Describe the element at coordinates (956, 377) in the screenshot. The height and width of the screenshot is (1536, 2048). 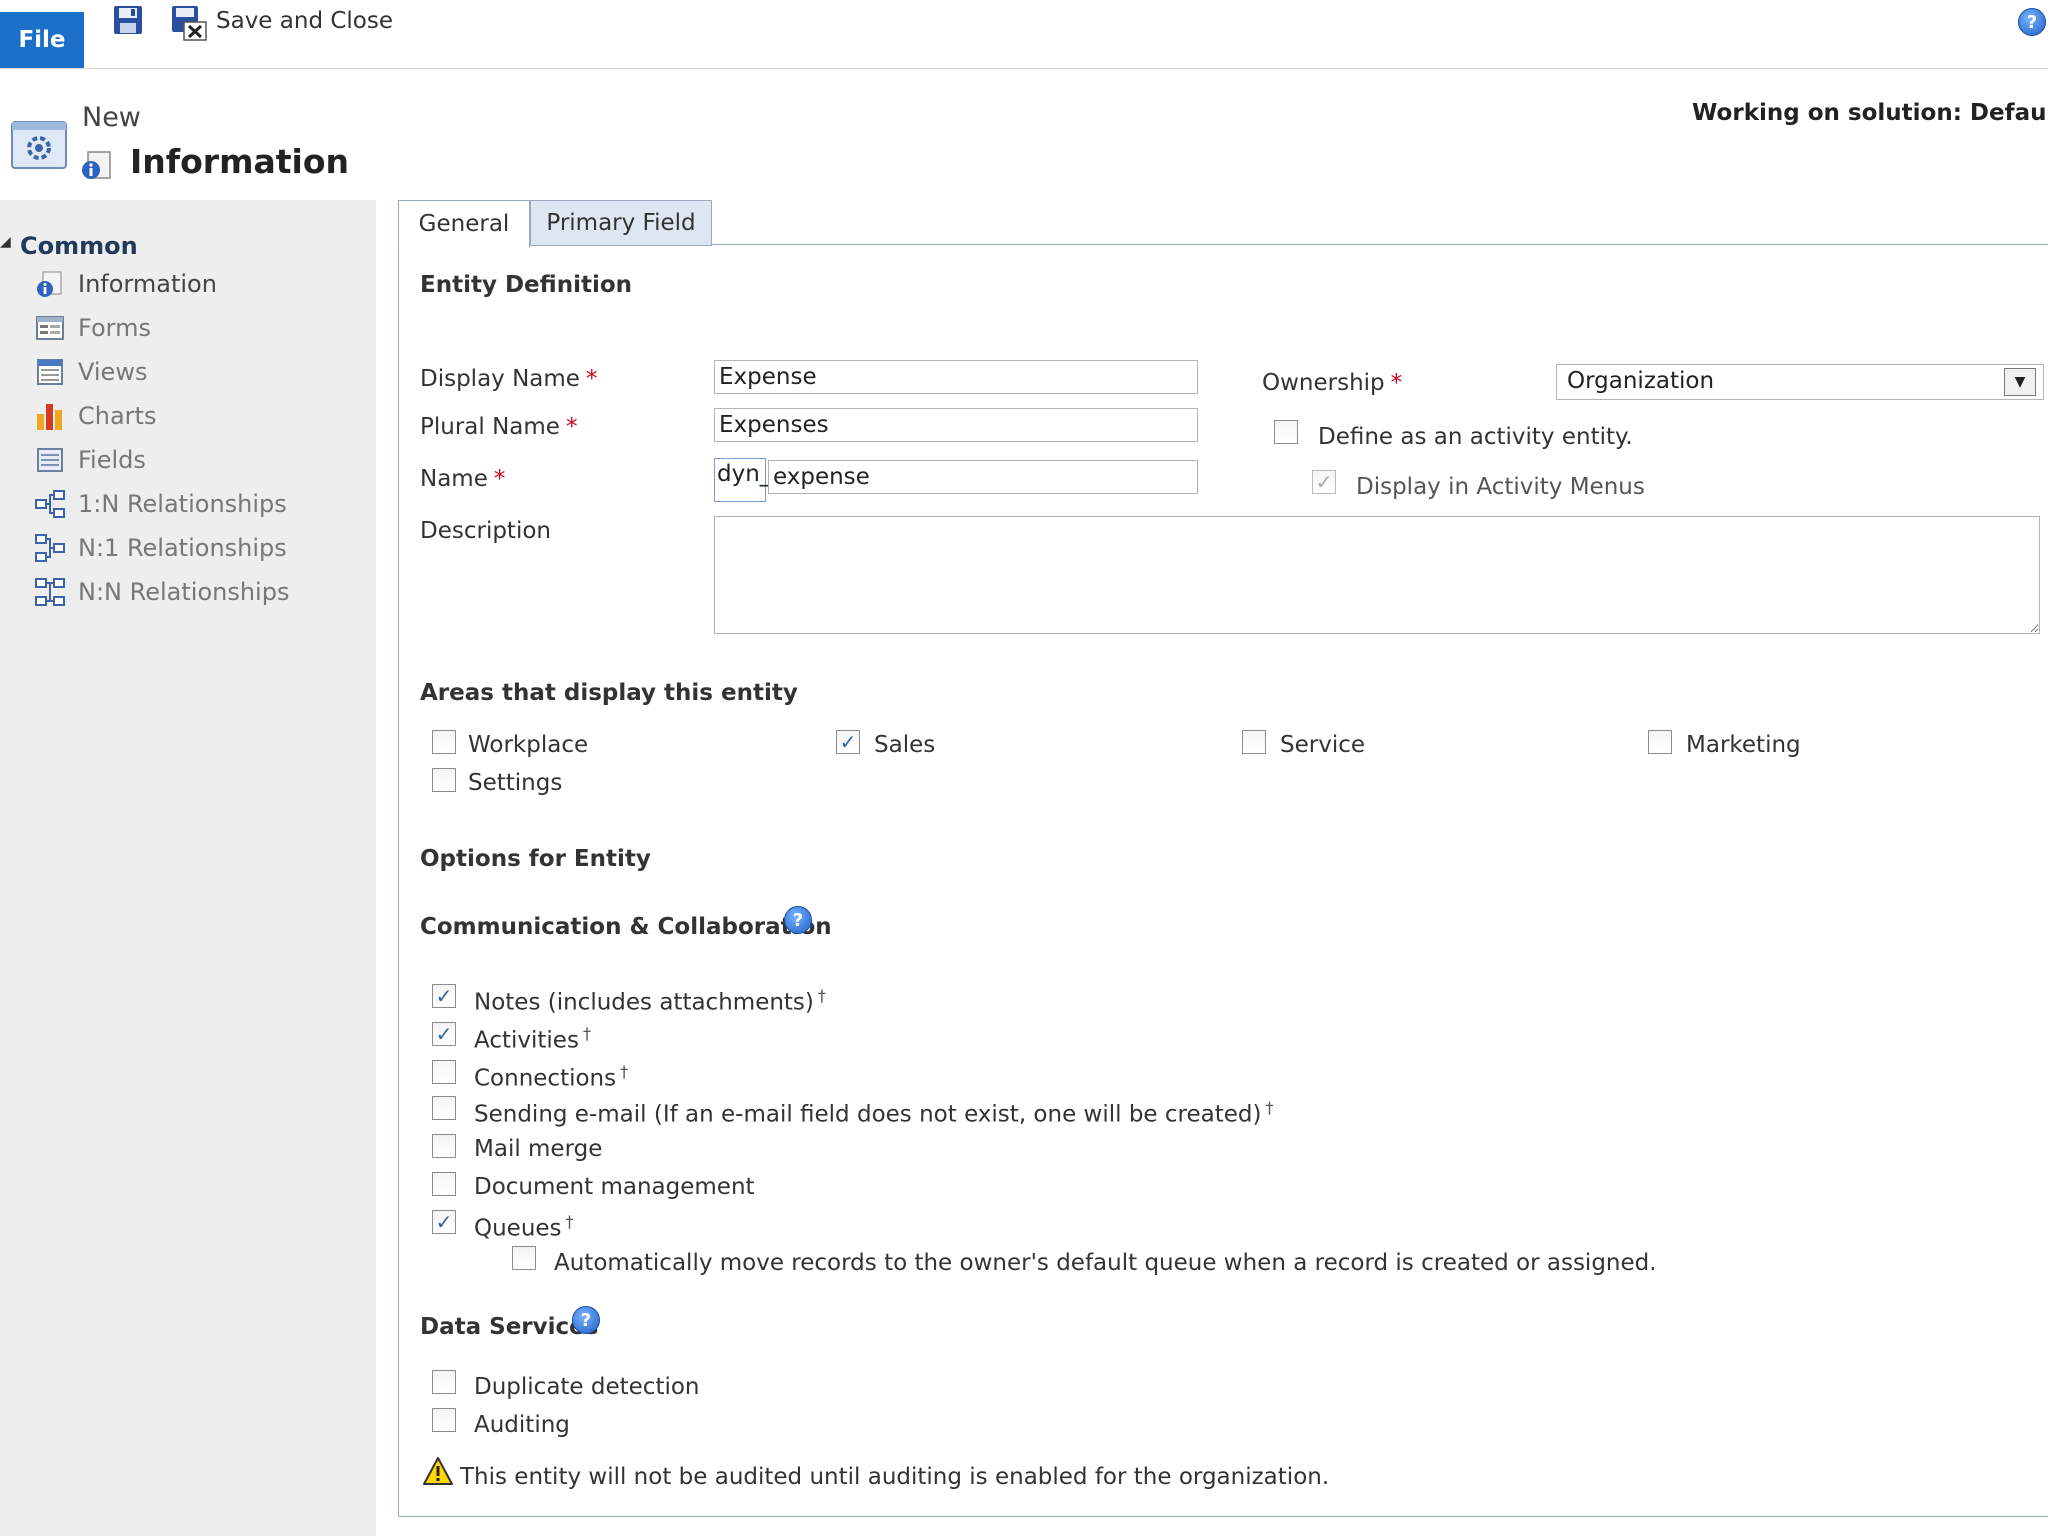
I see `display-name-field` at that location.